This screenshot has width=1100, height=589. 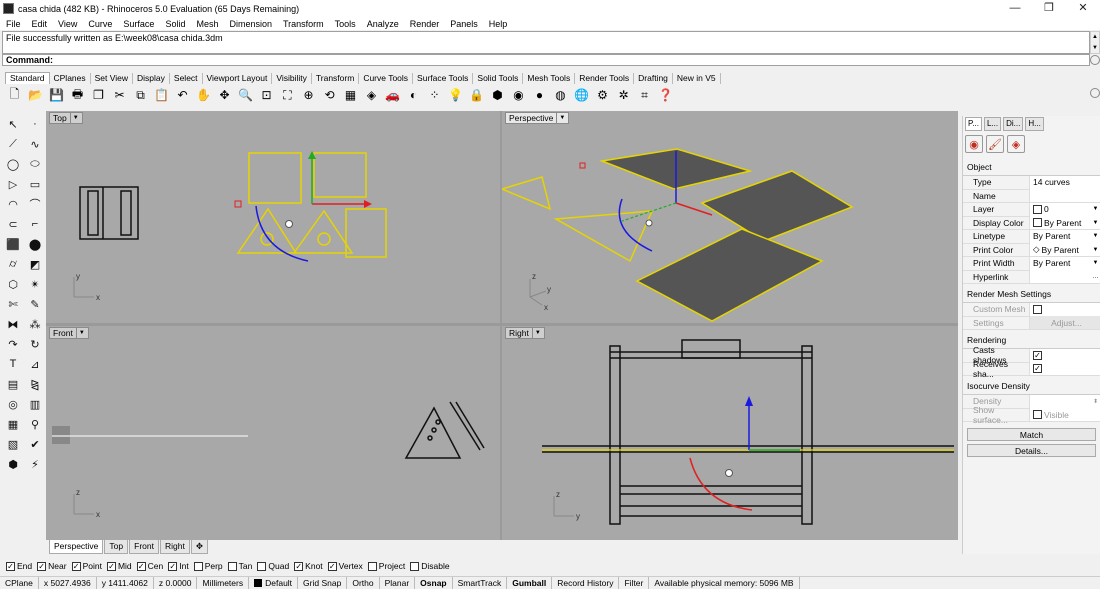 I want to click on sphere-icon: ⬤, so click(x=35, y=244).